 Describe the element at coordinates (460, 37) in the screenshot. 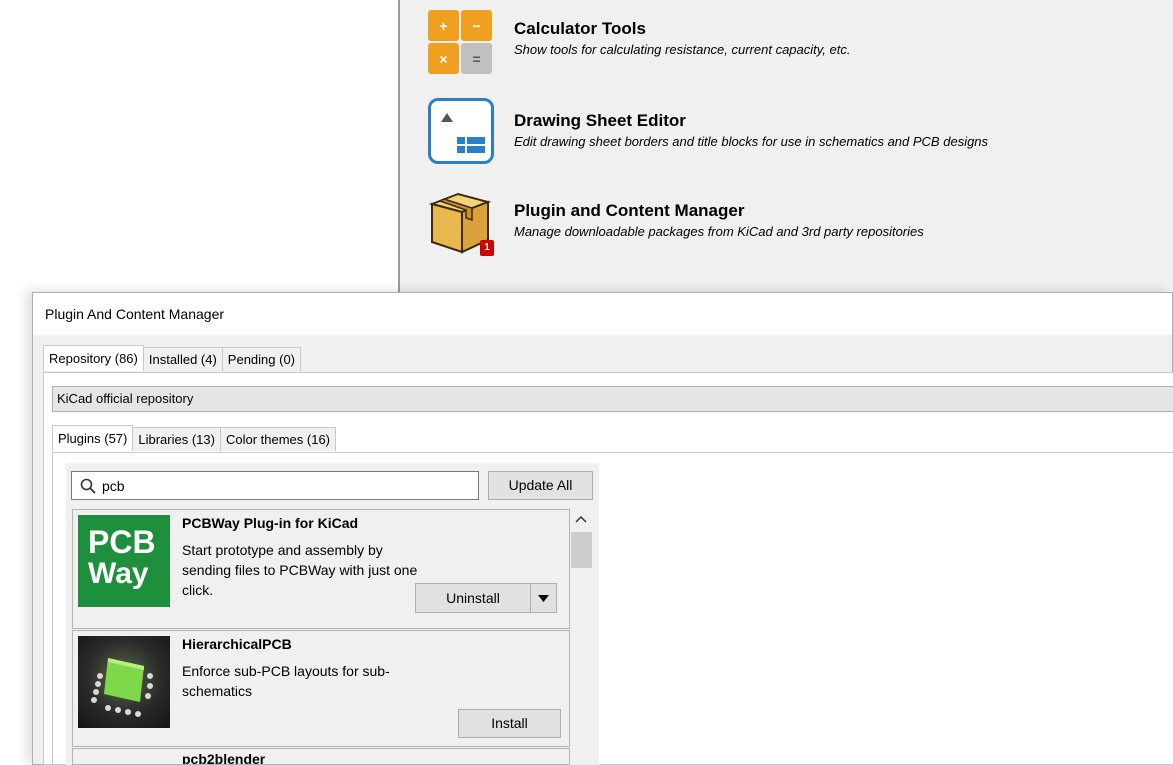

I see `calculator-icon: + − × =` at that location.